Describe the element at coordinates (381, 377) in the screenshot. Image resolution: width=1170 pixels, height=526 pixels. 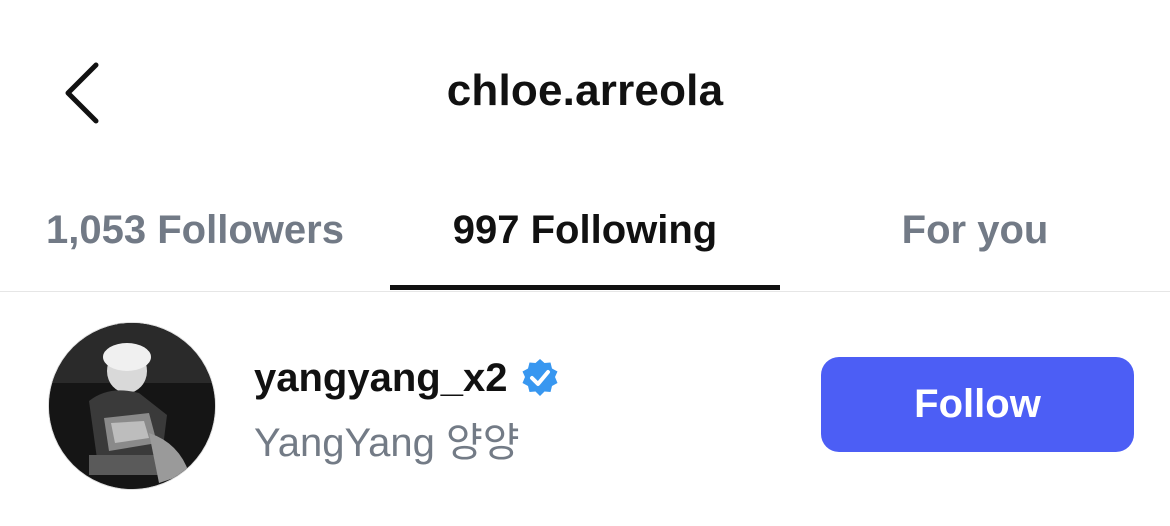
I see `username: yangyang_x2` at that location.